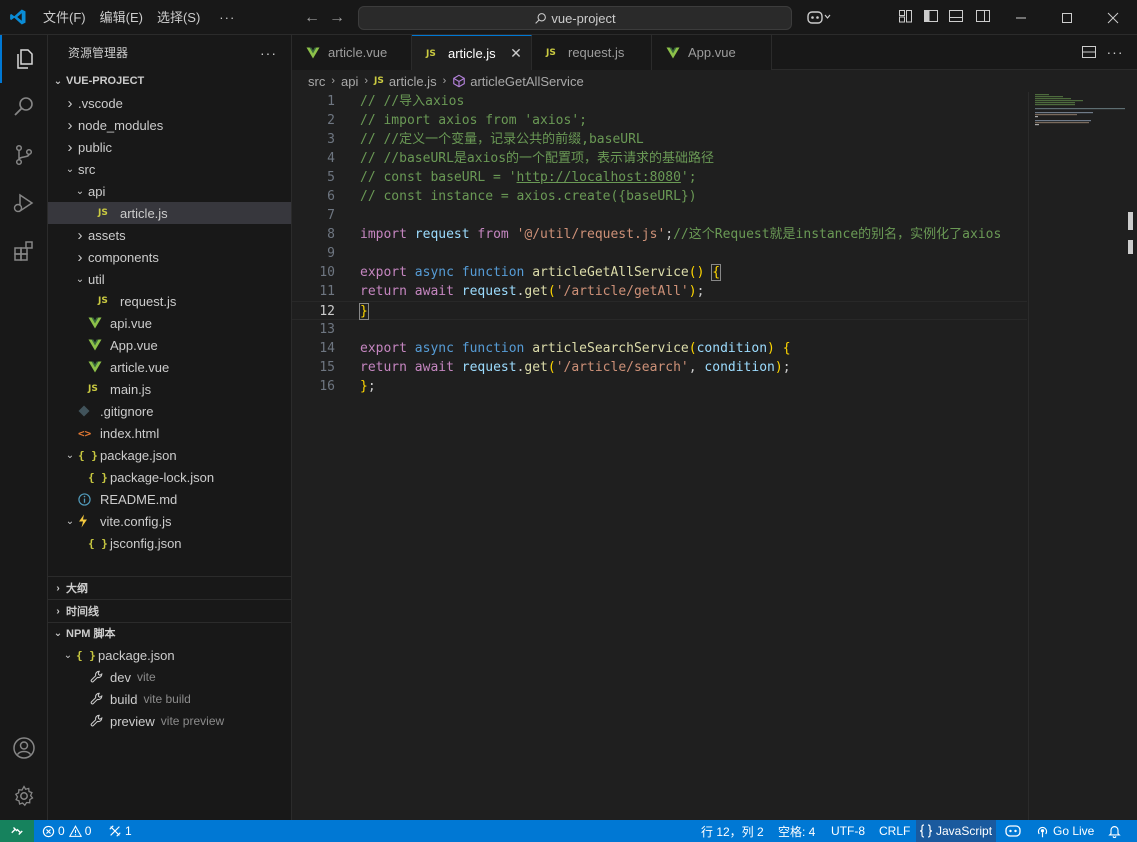 This screenshot has height=842, width=1137. Describe the element at coordinates (349, 81) in the screenshot. I see `breadcrumb-api: api` at that location.